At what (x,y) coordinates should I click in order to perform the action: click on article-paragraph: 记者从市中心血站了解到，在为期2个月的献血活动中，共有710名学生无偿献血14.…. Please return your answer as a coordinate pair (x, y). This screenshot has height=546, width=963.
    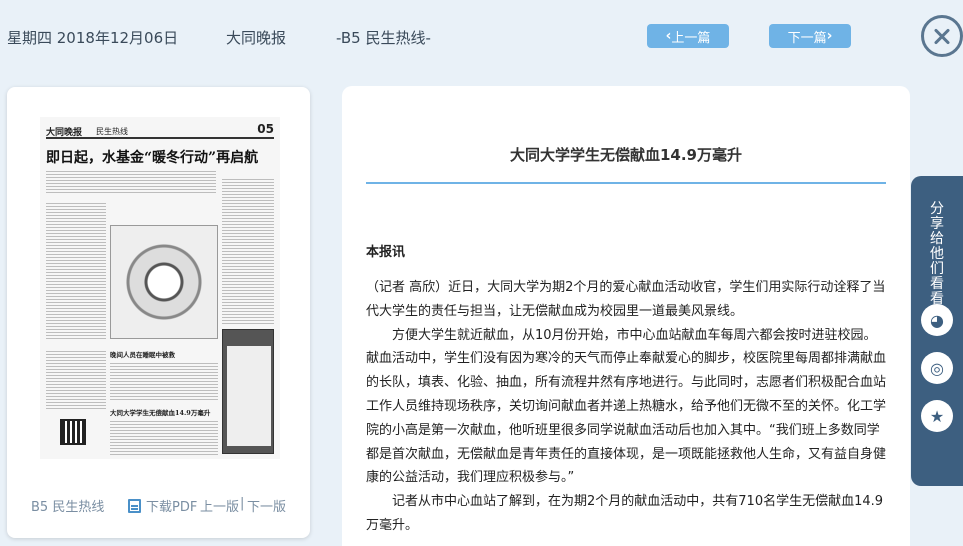
    Looking at the image, I should click on (625, 513).